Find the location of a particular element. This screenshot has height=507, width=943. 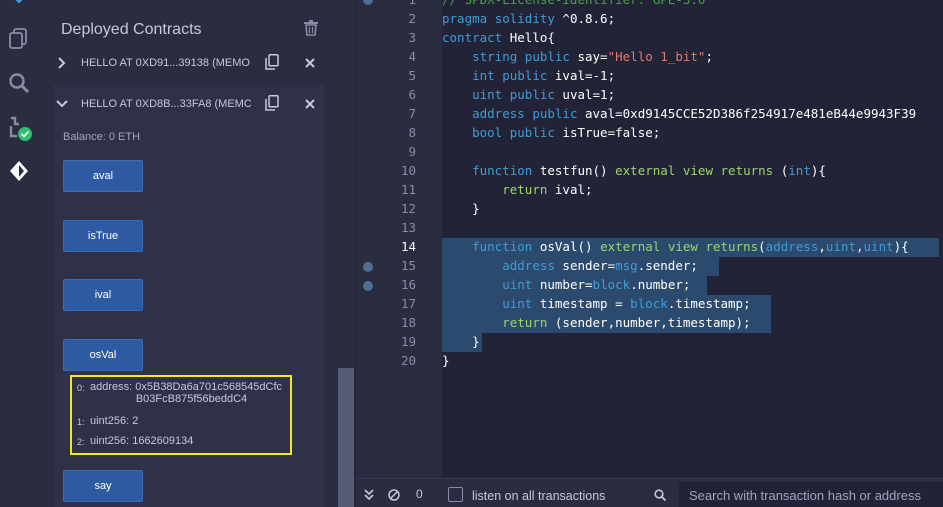

code-line: uint number=block.number; is located at coordinates (596, 284).